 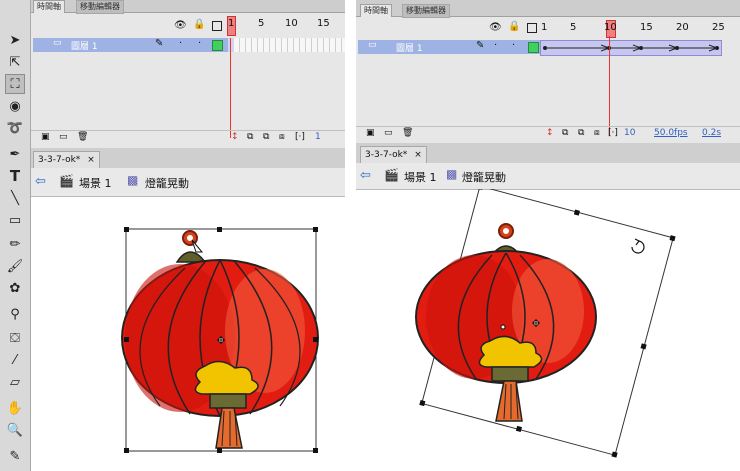 What do you see at coordinates (372, 45) in the screenshot?
I see `layer-icon: ▭` at bounding box center [372, 45].